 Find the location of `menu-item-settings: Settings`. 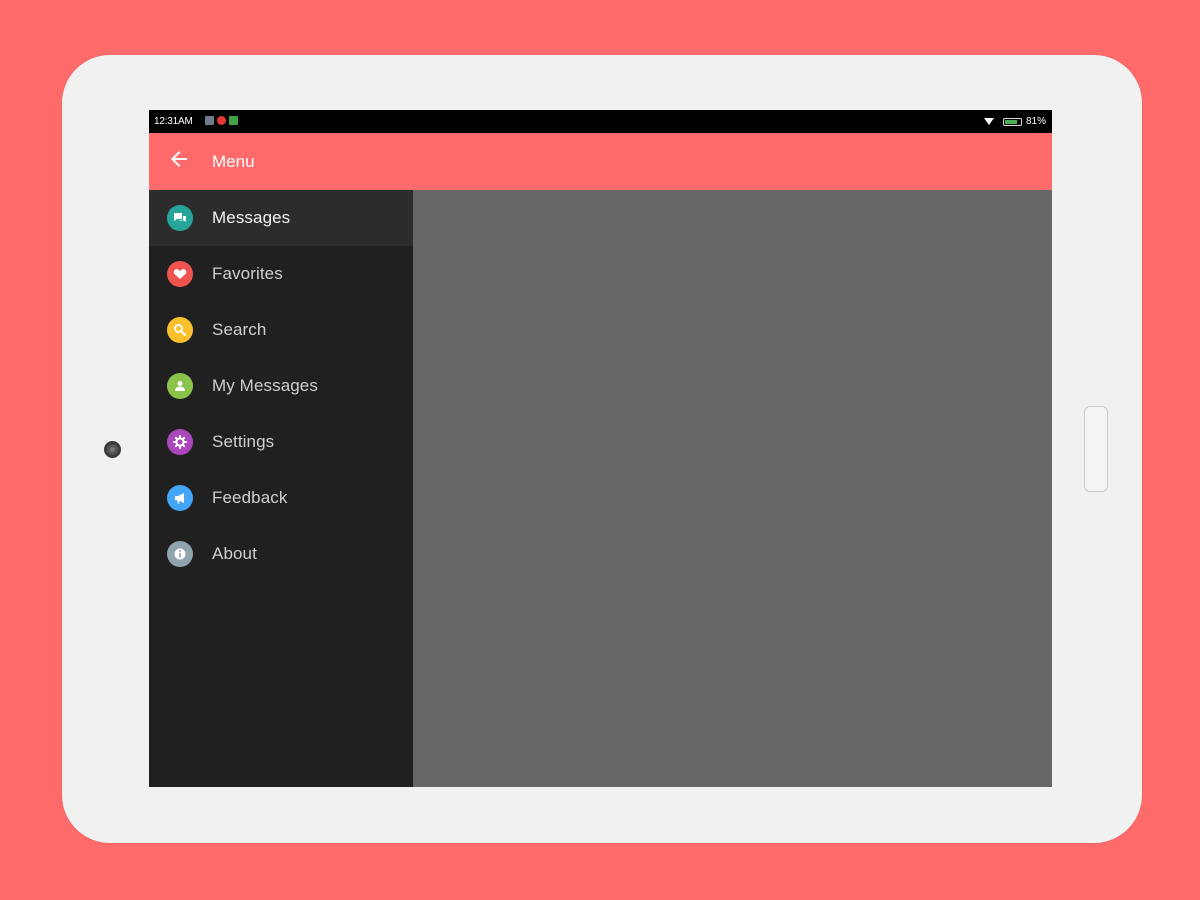

menu-item-settings: Settings is located at coordinates (281, 442).